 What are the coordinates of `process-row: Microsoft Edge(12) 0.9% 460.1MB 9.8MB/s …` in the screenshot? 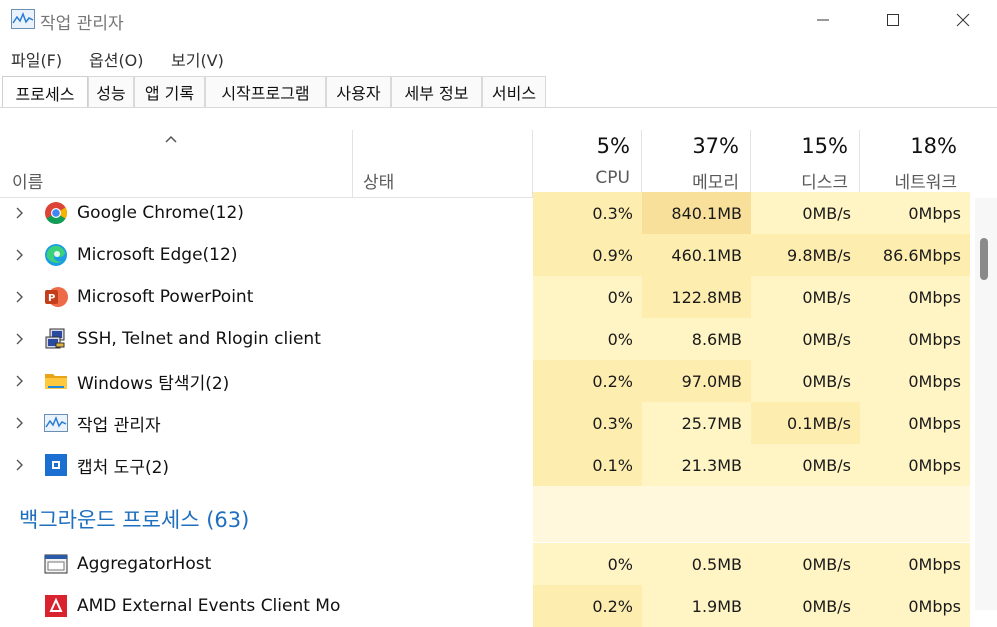 It's located at (485, 255).